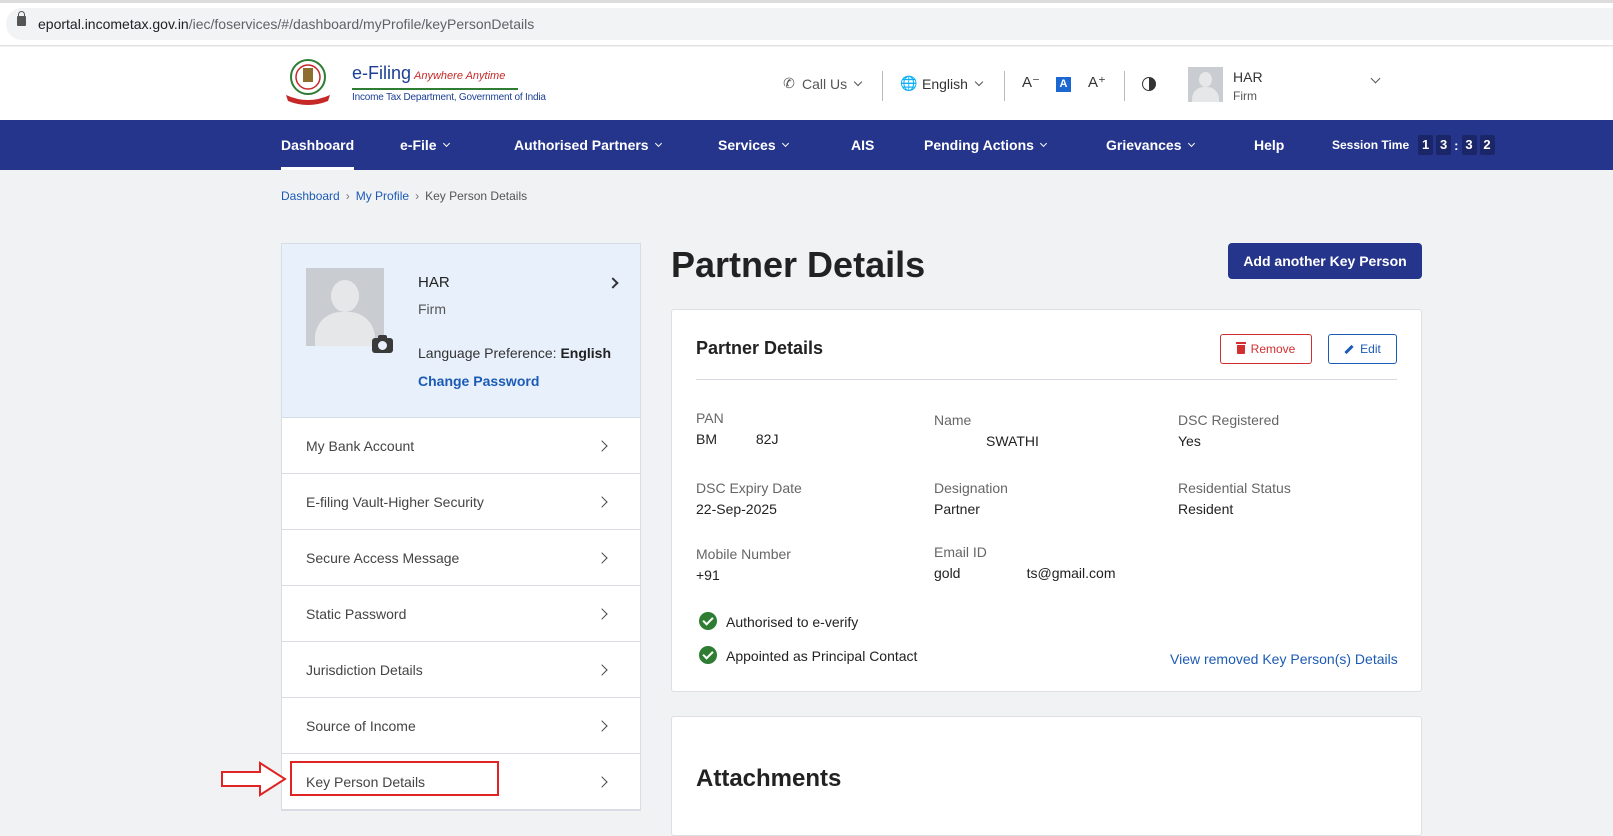 The height and width of the screenshot is (836, 1613). I want to click on nav-pending-actions: Pending Actions, so click(985, 145).